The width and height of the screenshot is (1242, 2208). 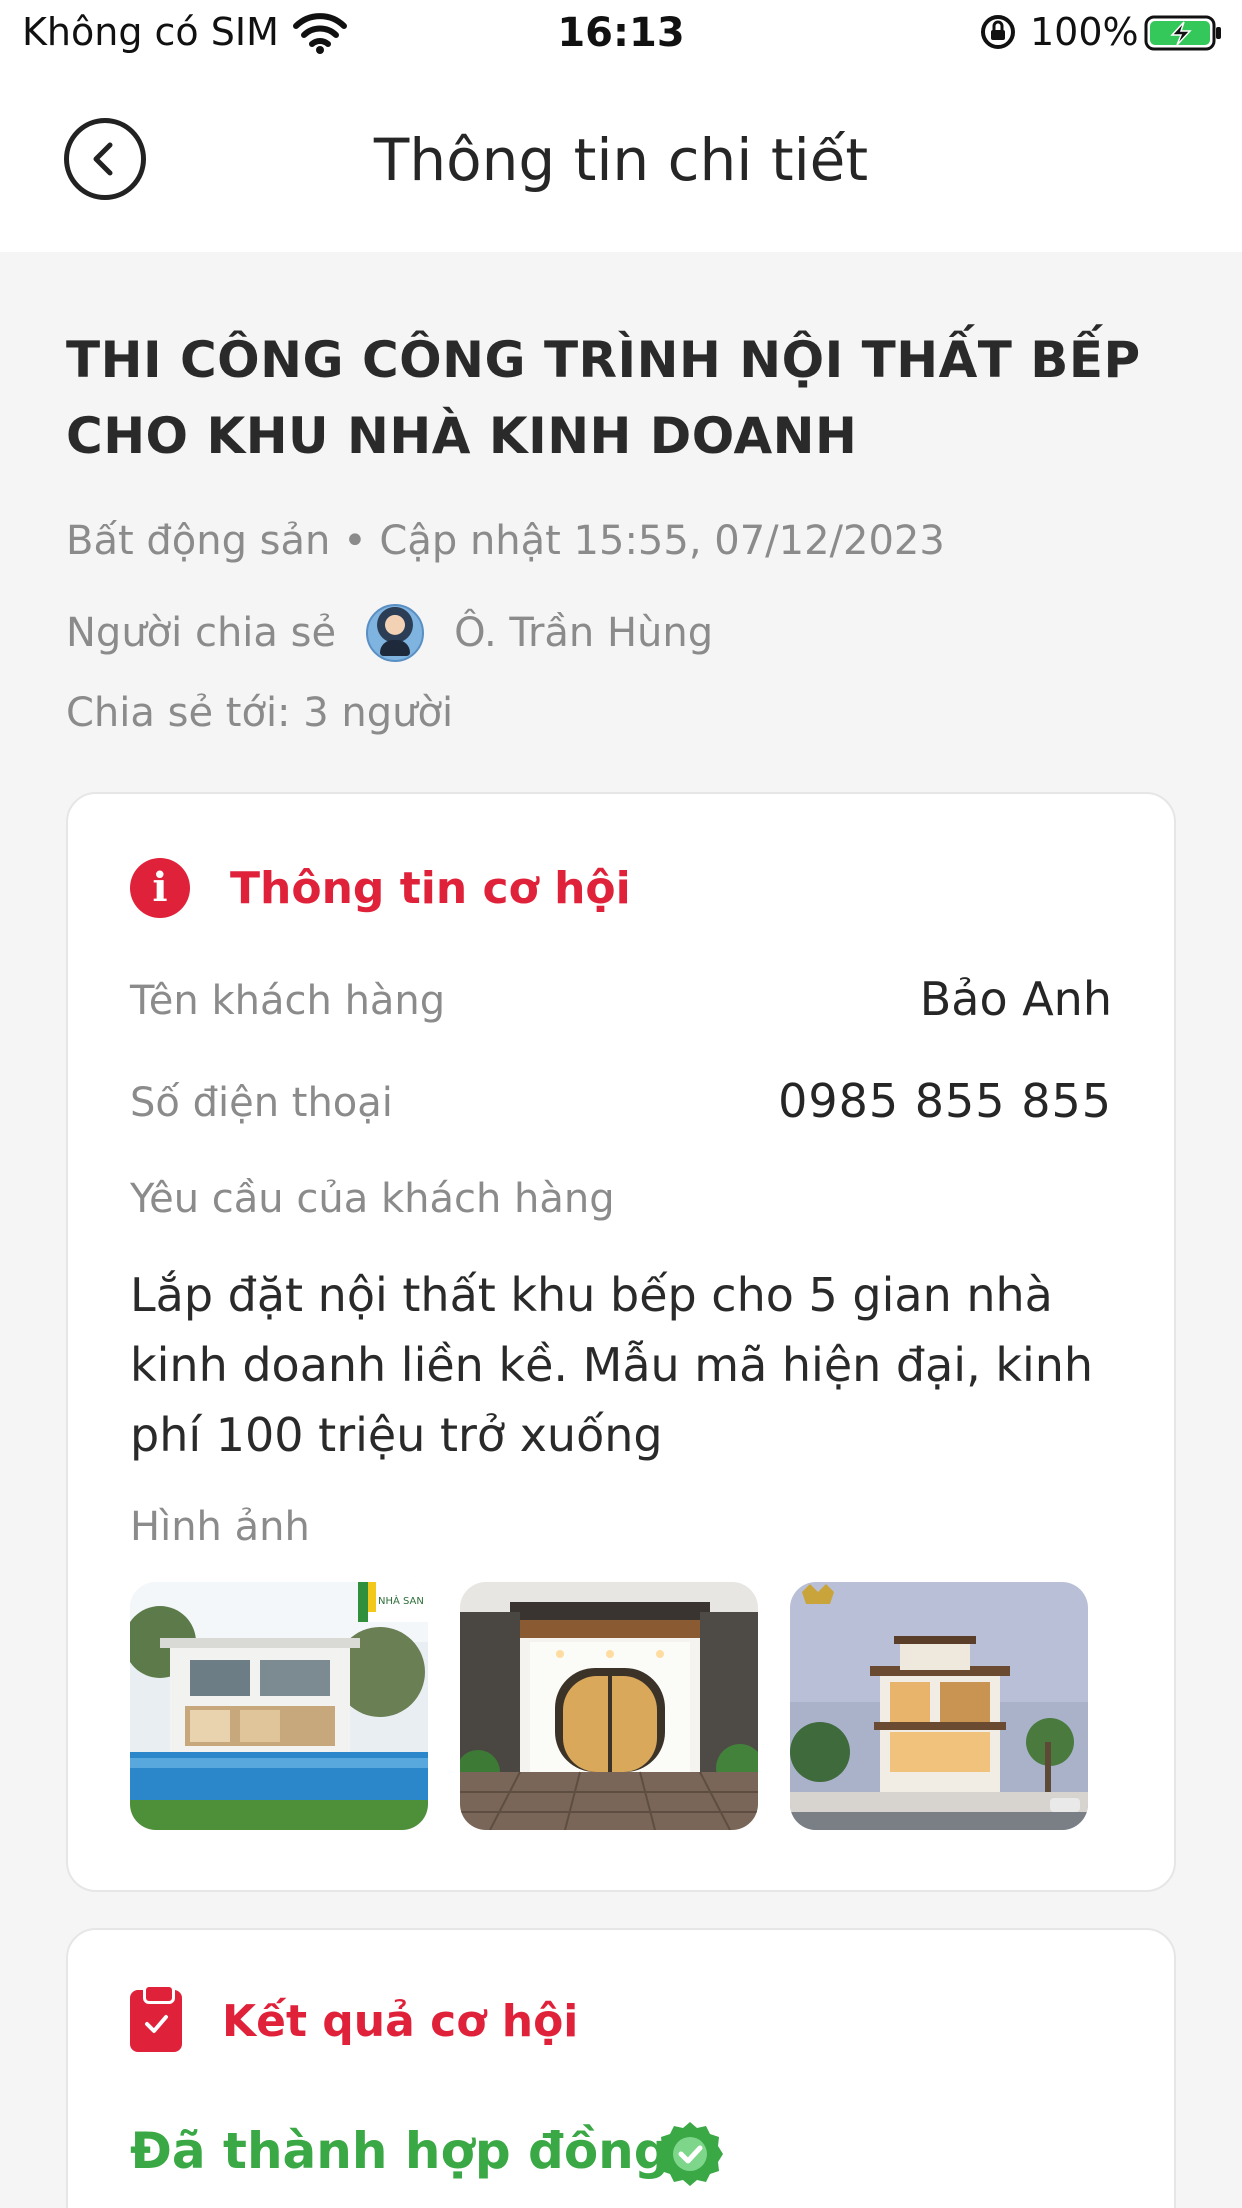 I want to click on result-heading: Kết quả cơ hội, so click(x=354, y=2018).